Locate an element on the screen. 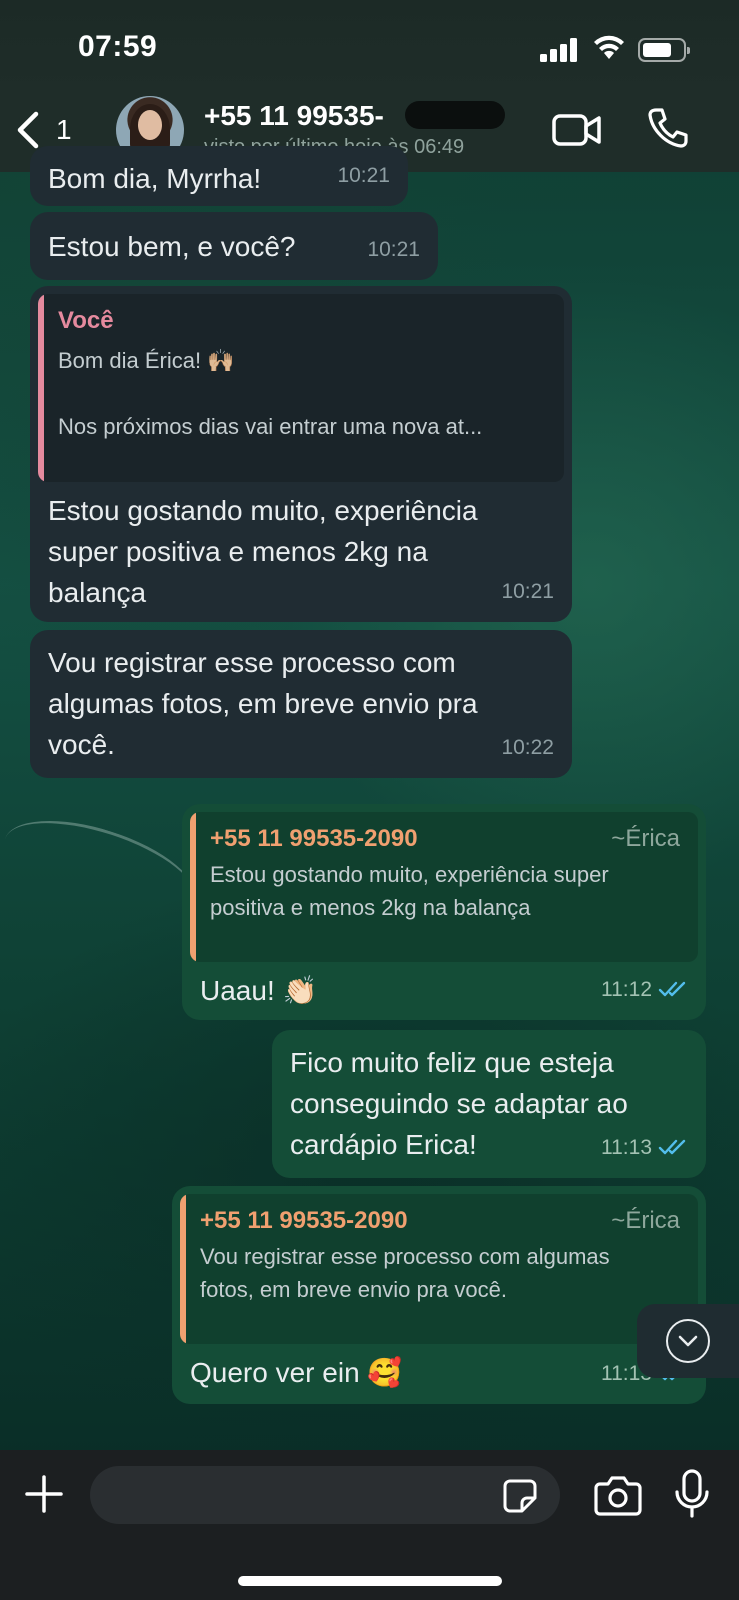  raising-hands-emoji: 🙌🏼 is located at coordinates (221, 360).